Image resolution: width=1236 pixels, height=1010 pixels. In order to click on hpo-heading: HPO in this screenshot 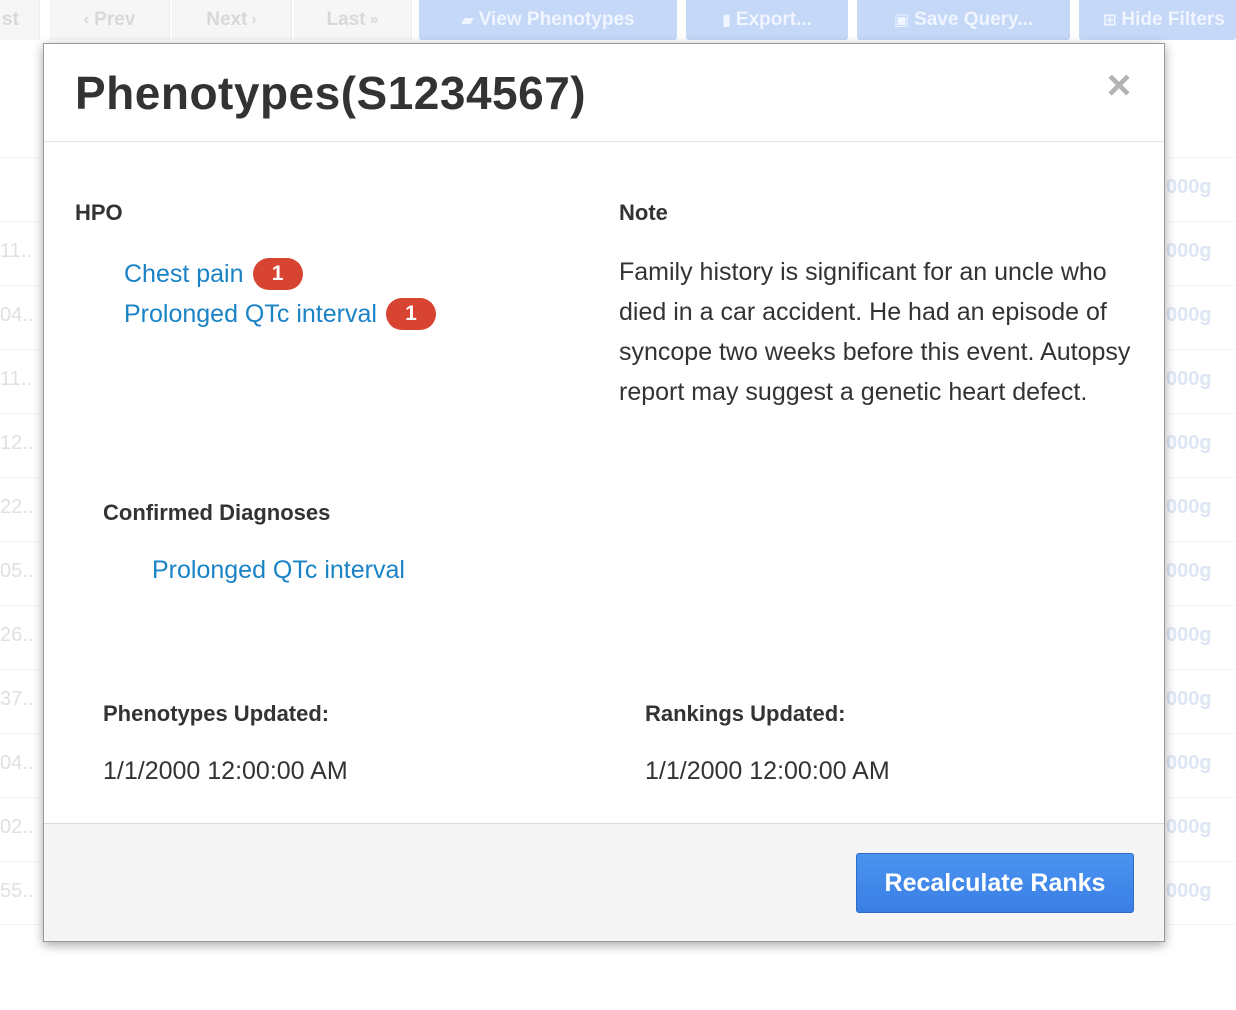, I will do `click(99, 212)`.